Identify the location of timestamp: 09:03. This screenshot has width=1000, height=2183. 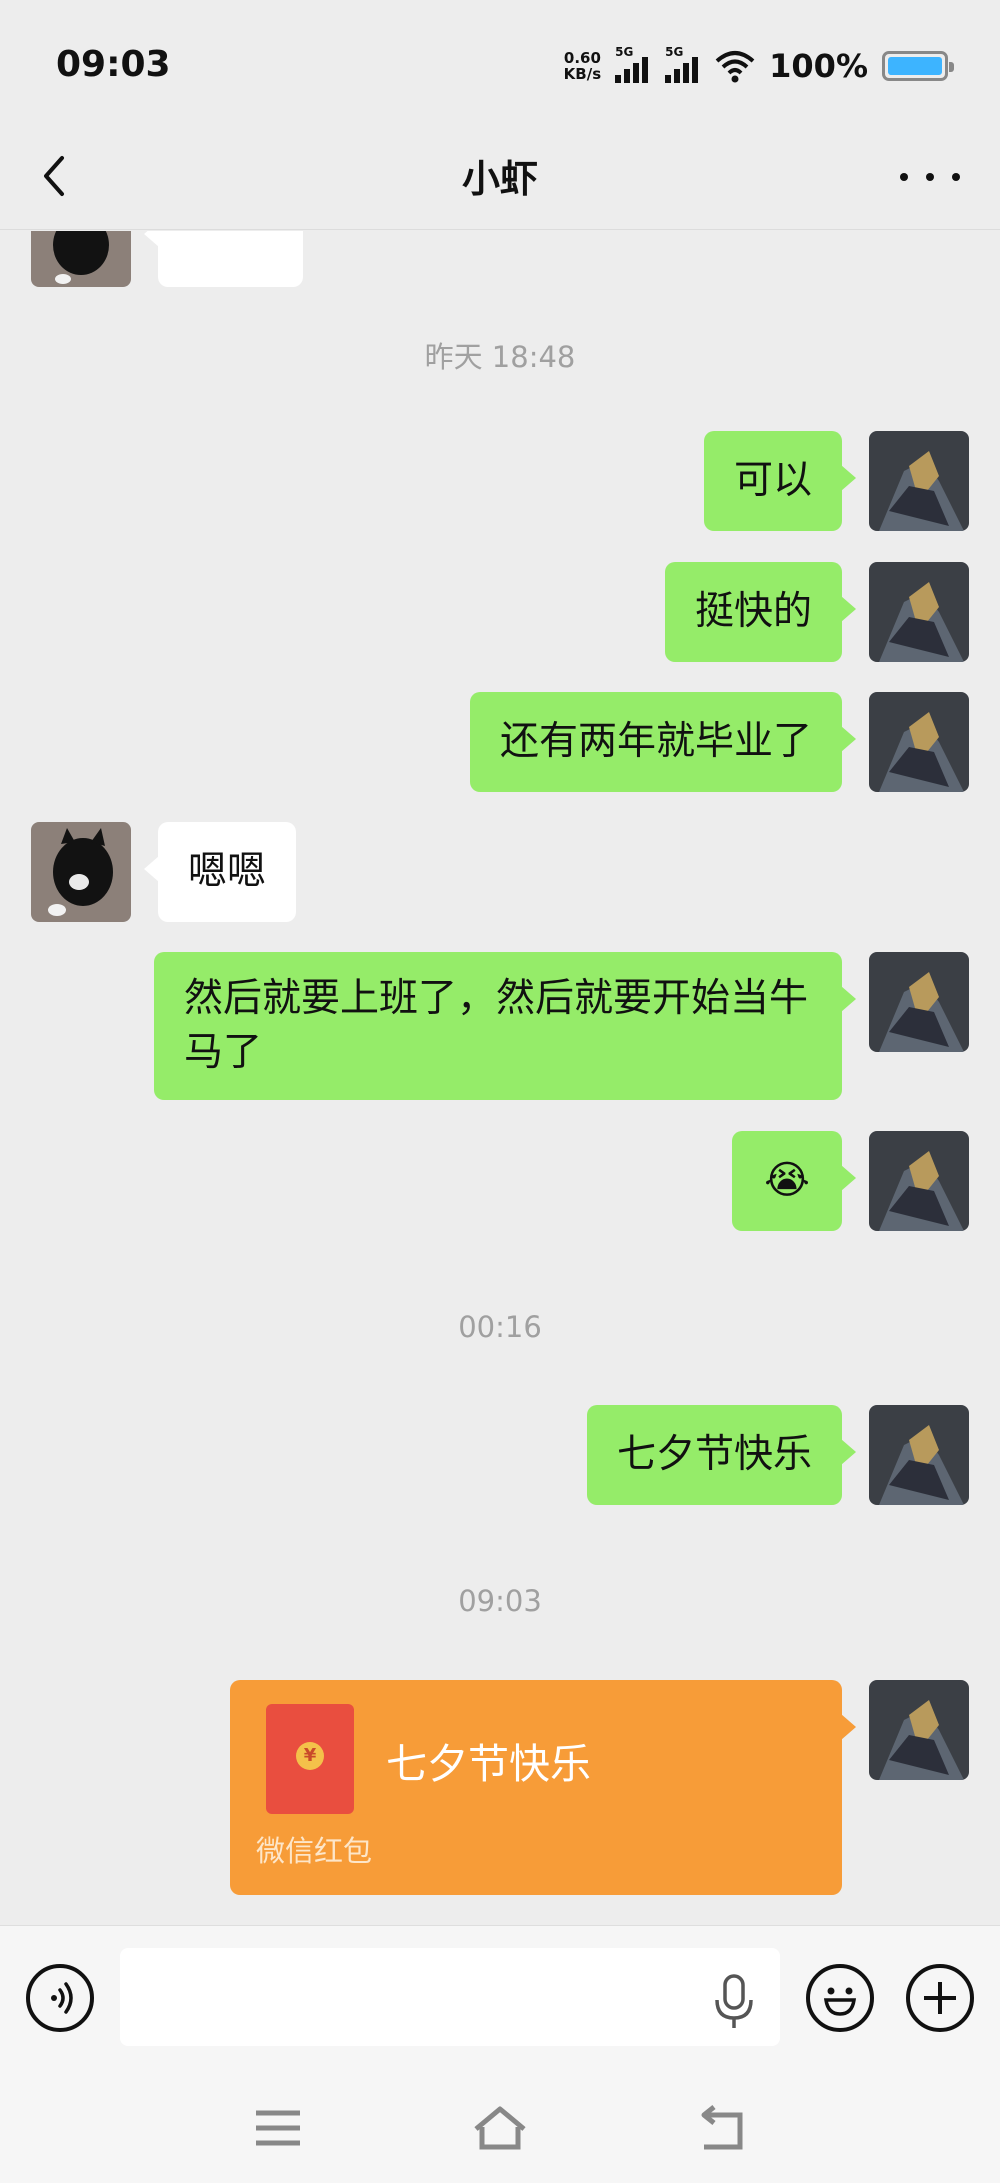
(500, 1601).